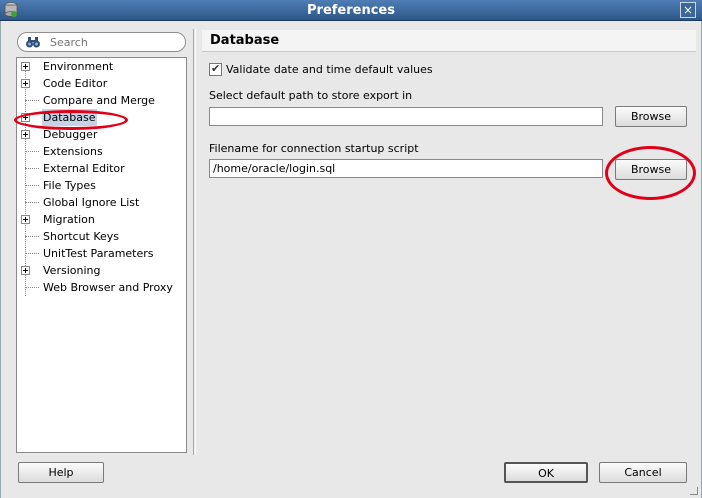  I want to click on panel-header: Database, so click(449, 41).